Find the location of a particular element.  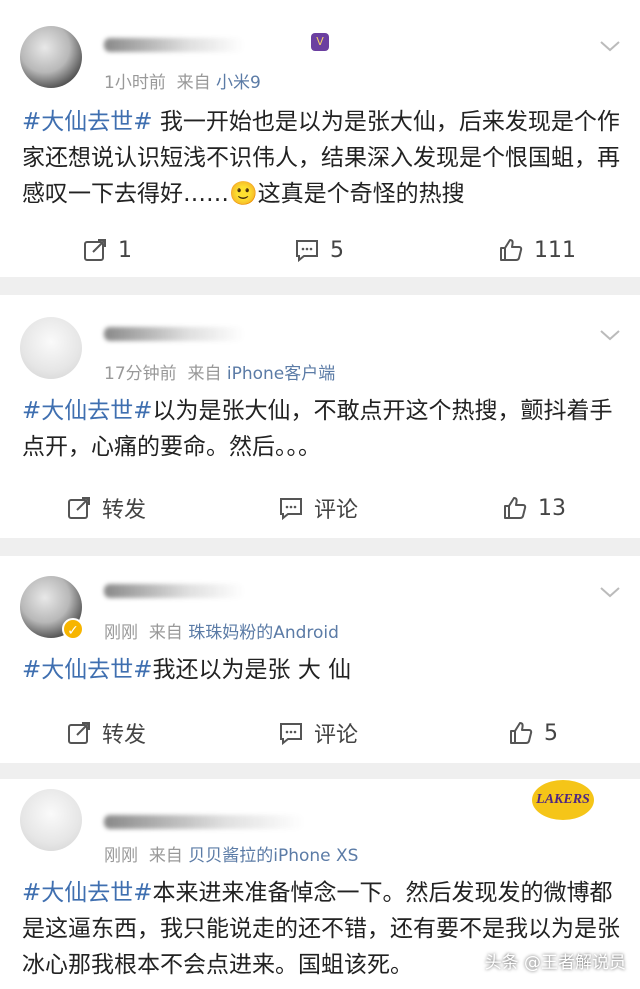

like-button: 111 is located at coordinates (537, 250).